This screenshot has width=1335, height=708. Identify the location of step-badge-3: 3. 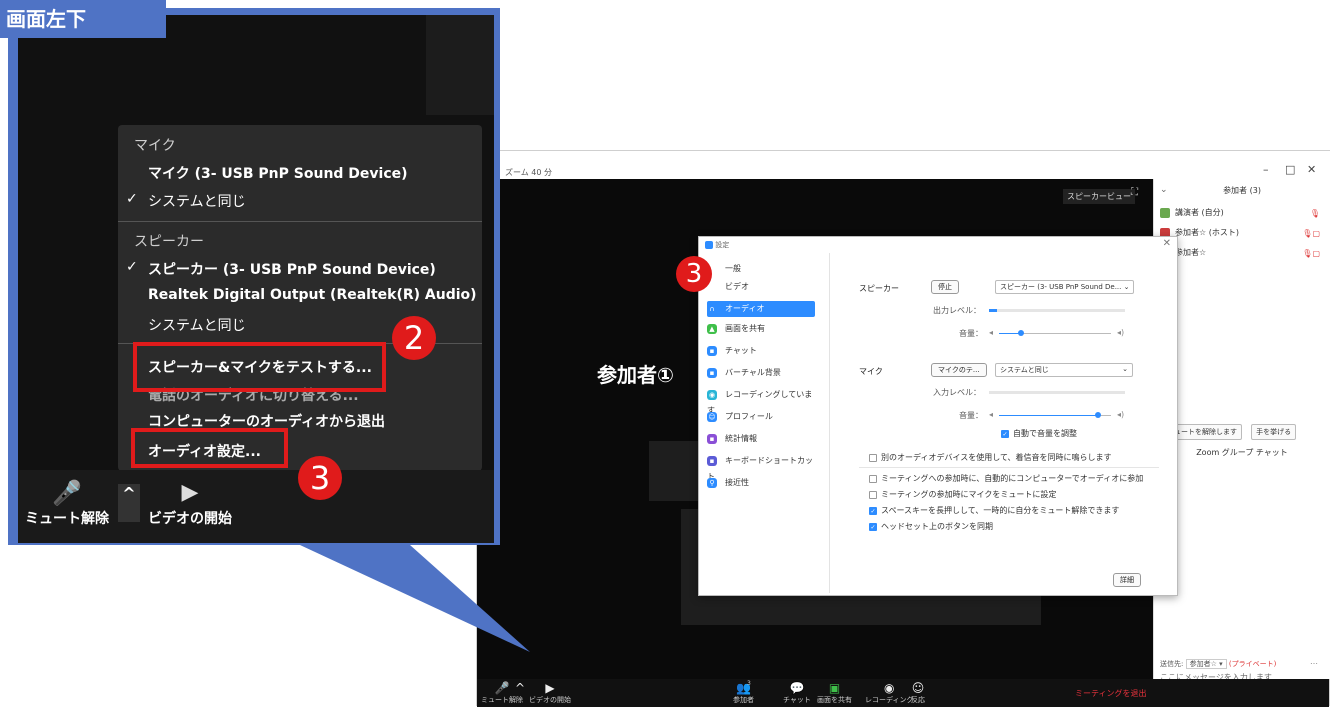
(320, 478).